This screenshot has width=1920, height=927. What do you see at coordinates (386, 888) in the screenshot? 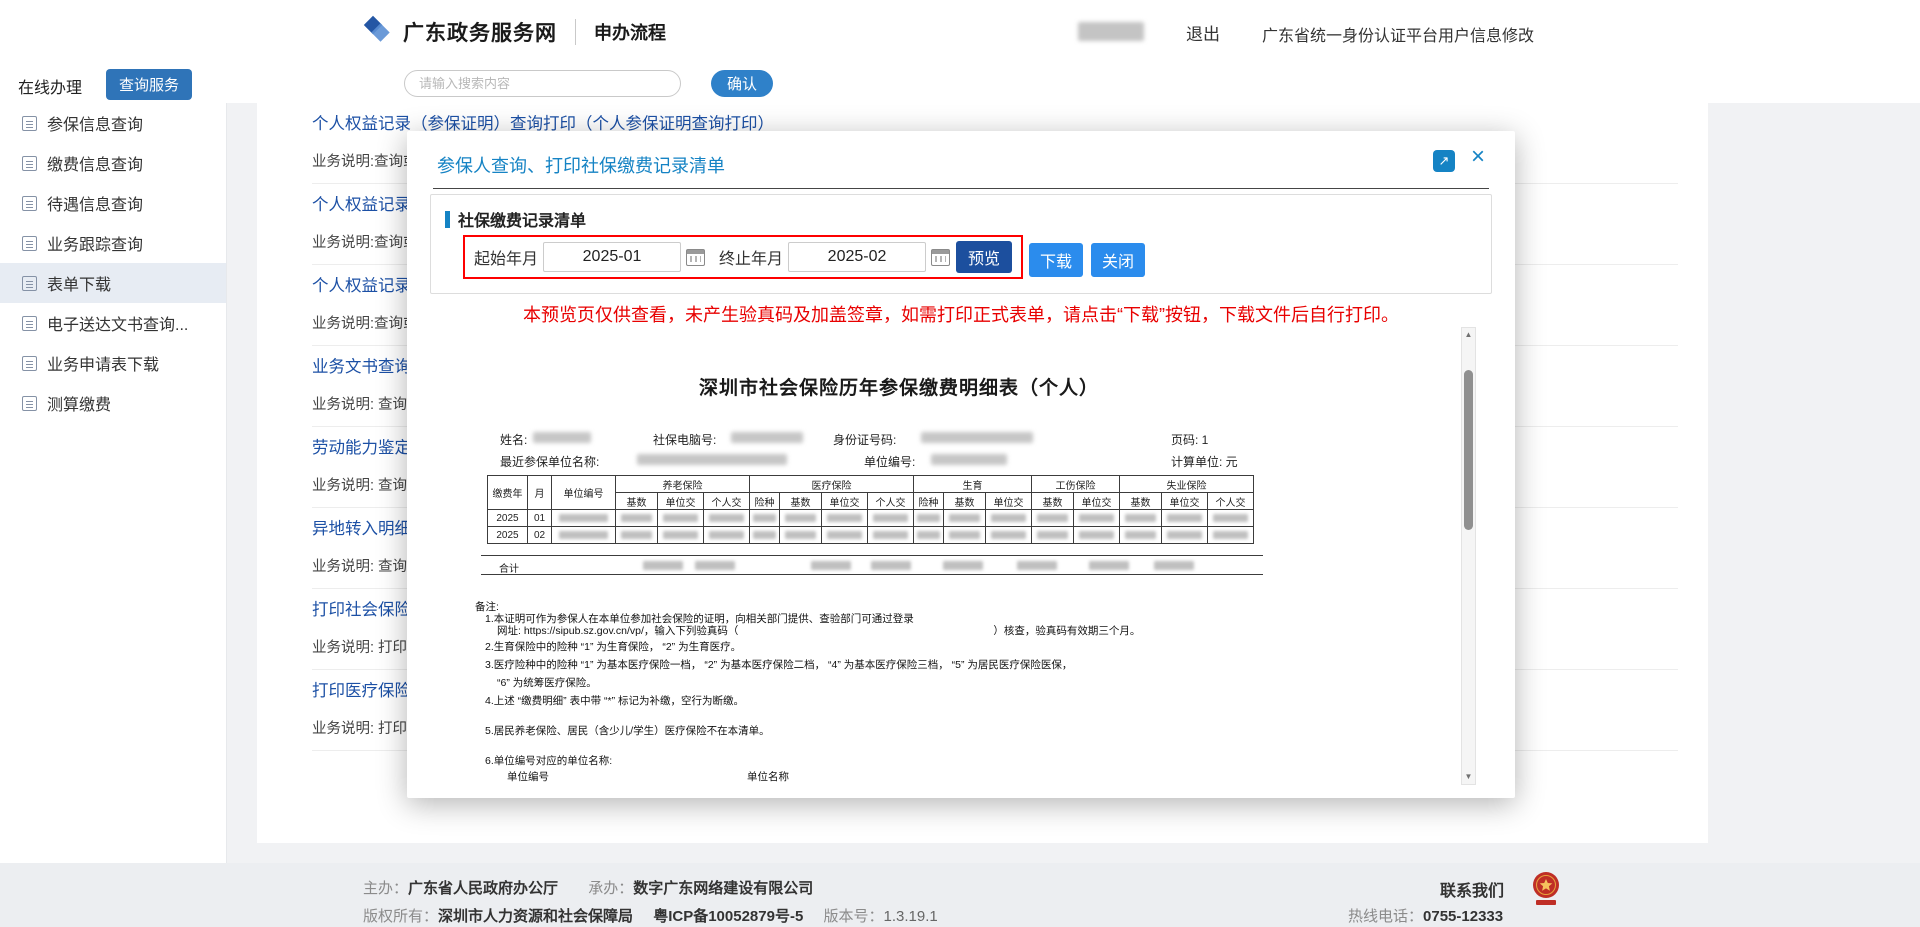
I see `host-label: 主办：` at bounding box center [386, 888].